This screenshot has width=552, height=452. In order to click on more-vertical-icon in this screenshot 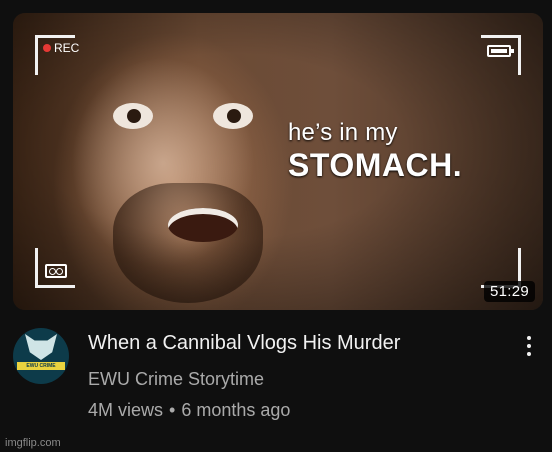, I will do `click(529, 346)`.